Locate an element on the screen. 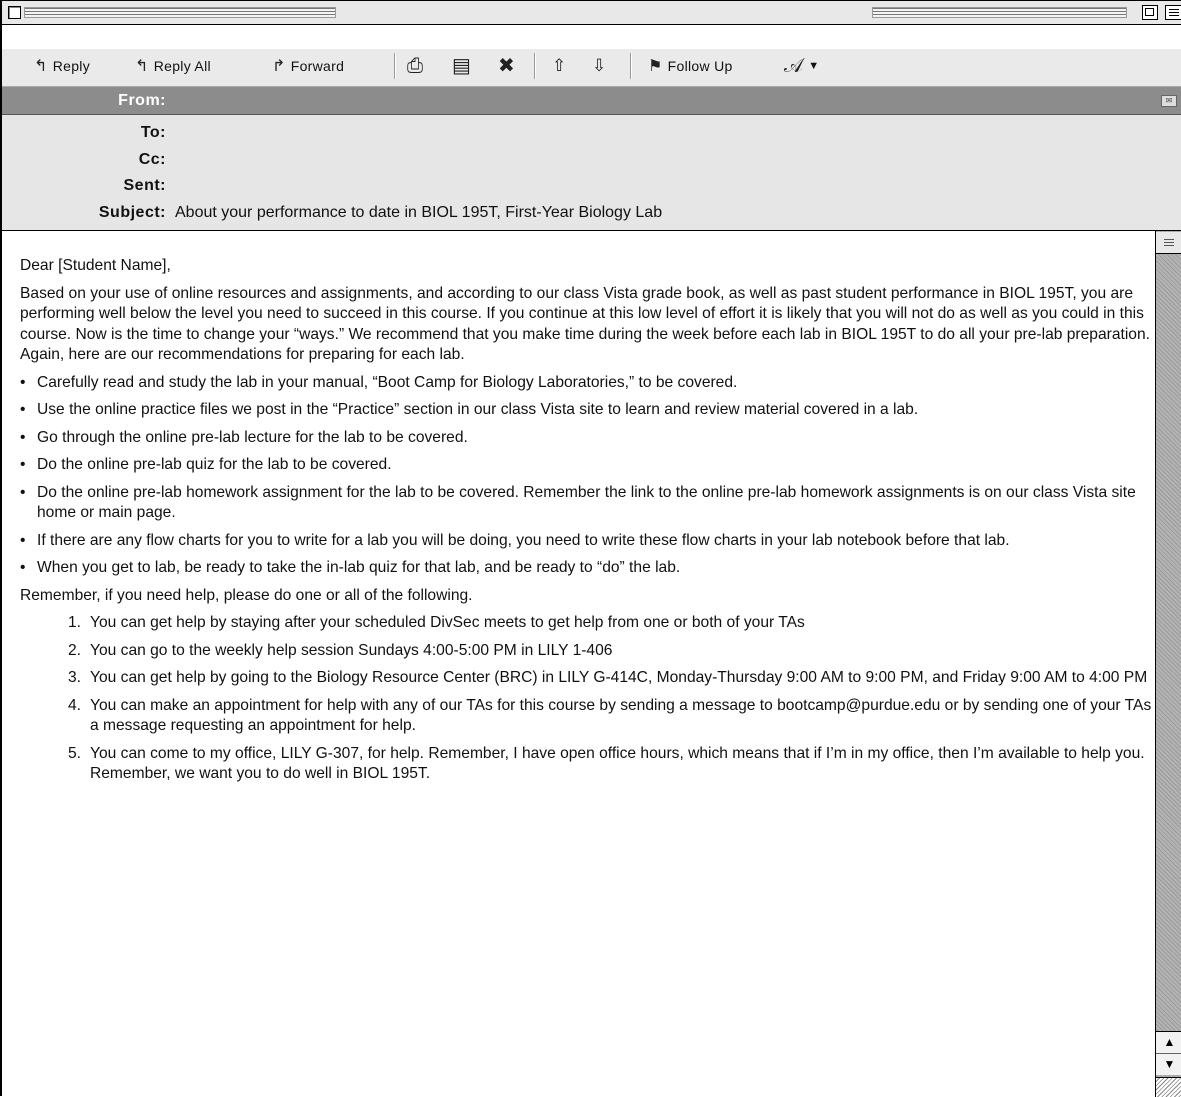  forward-label: Forward is located at coordinates (317, 66).